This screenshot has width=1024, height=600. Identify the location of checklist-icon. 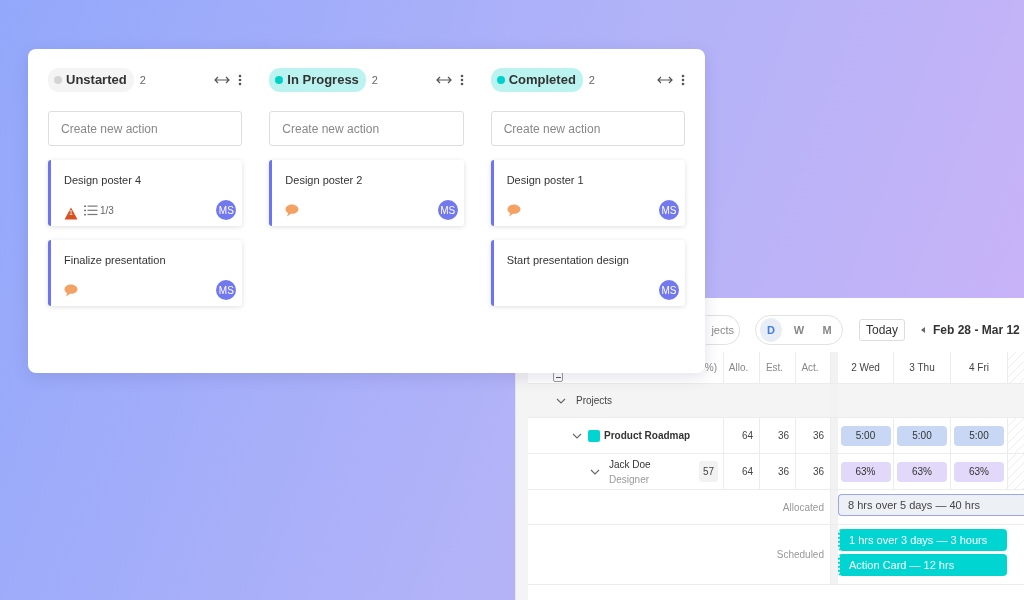
(91, 210).